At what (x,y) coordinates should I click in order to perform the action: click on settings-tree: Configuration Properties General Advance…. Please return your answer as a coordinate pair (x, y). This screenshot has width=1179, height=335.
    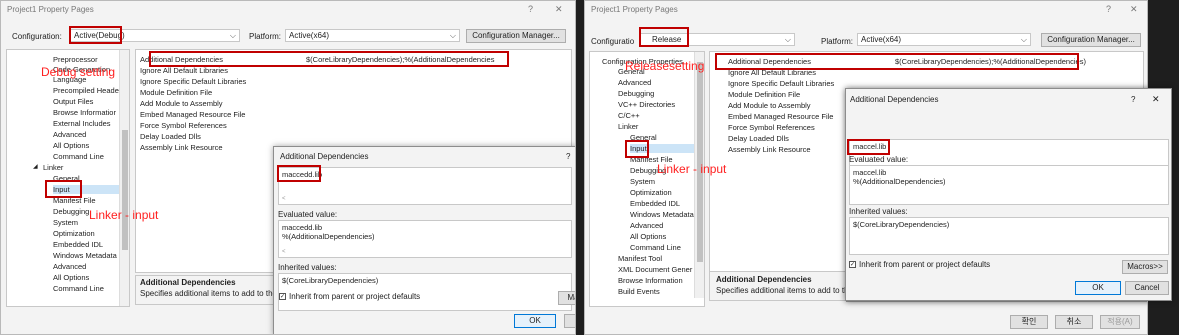
    Looking at the image, I should click on (647, 179).